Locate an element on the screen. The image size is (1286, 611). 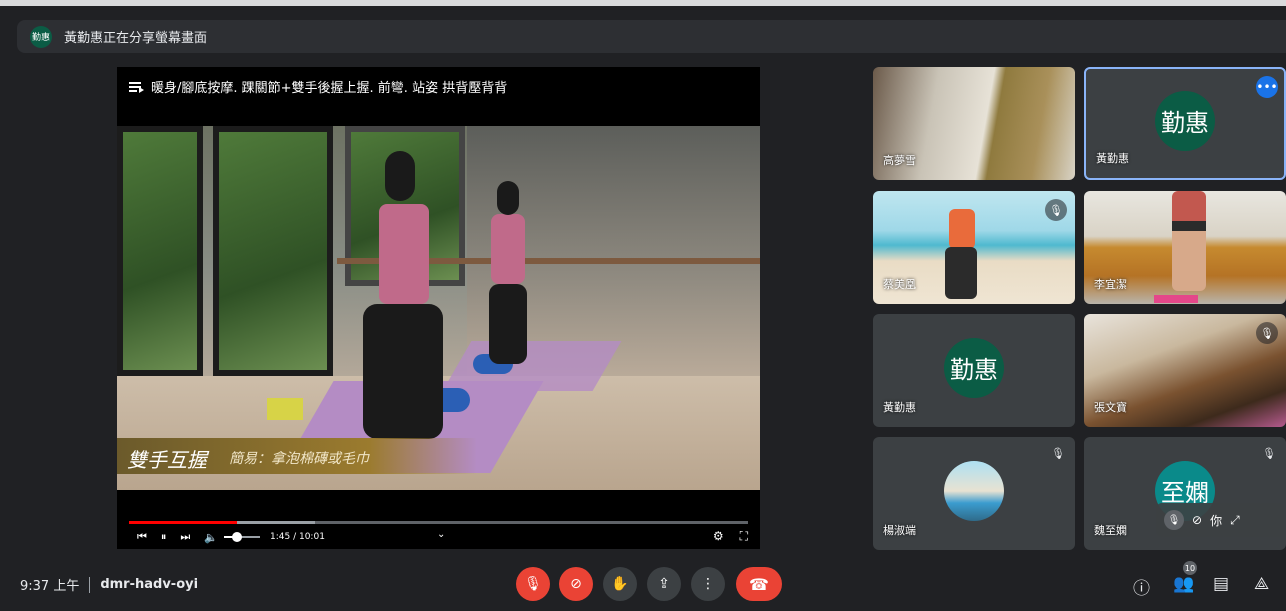
caption-sub: 簡易：拿泡棉磚或毛巾 is located at coordinates (299, 459).